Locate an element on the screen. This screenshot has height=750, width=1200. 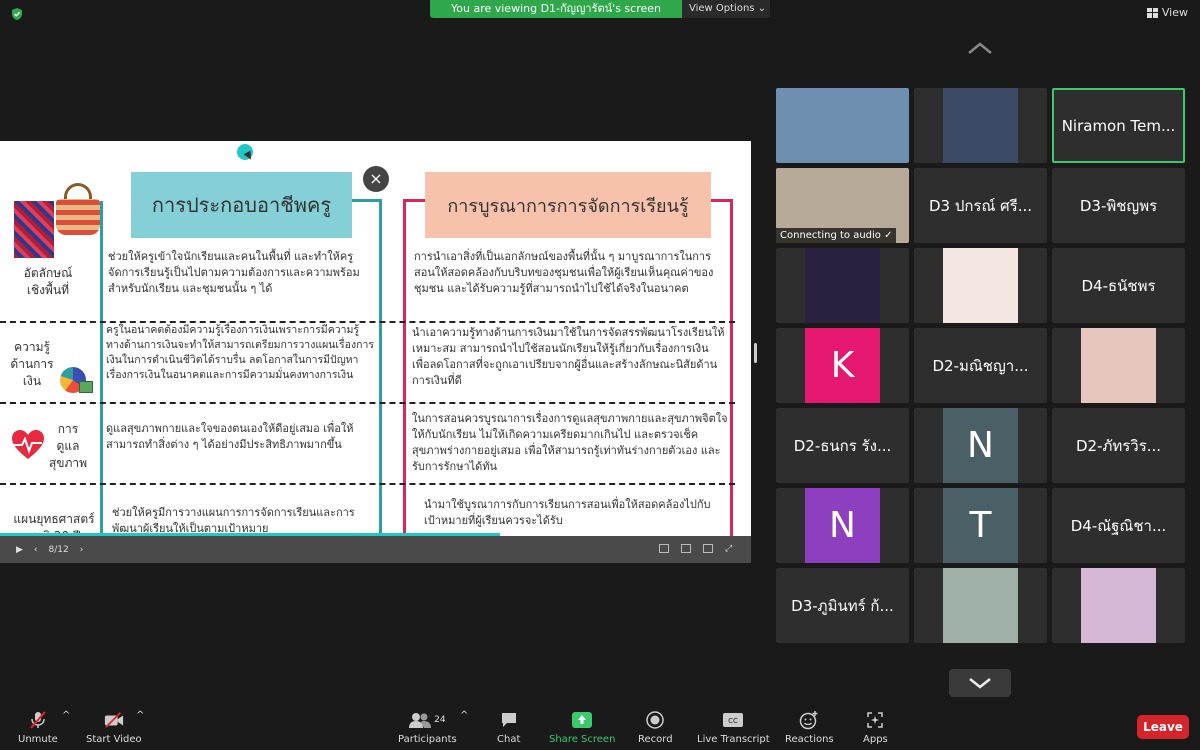
leave-button: Leave is located at coordinates (1163, 727).